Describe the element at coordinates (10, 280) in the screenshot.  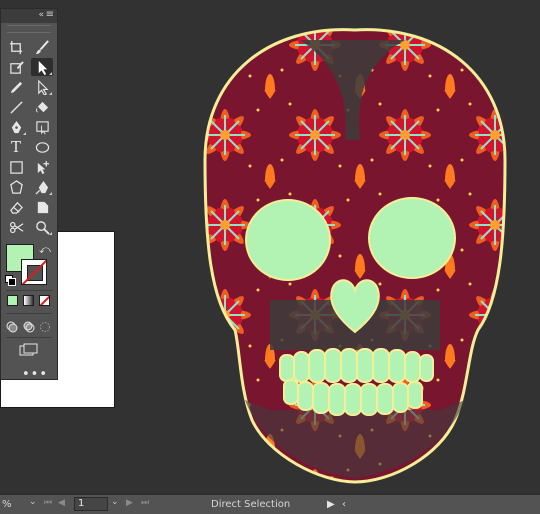
I see `default-fill-stroke-icon` at that location.